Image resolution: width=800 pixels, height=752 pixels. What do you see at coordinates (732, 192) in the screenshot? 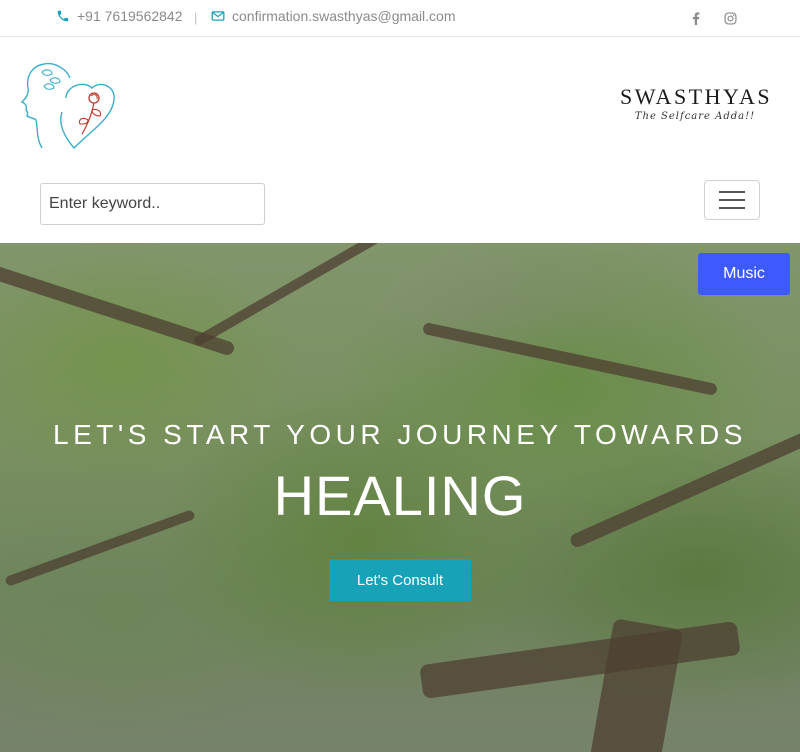
I see `hamburger-icon` at bounding box center [732, 192].